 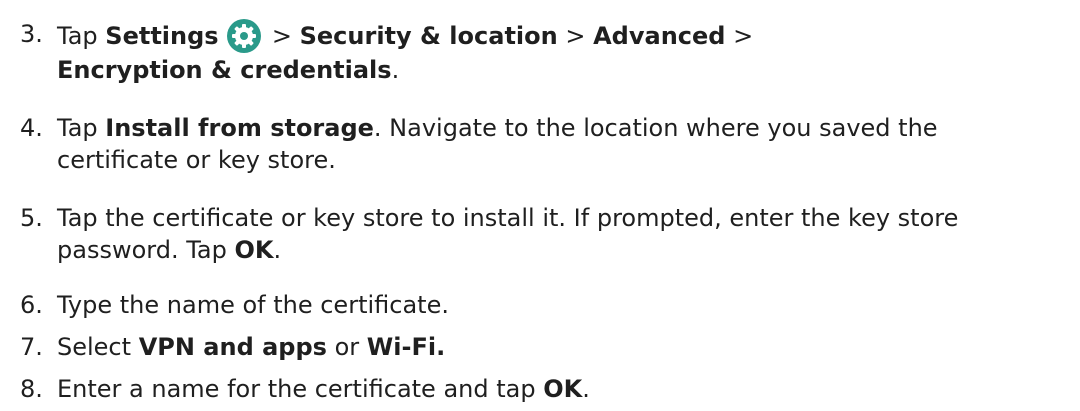 What do you see at coordinates (562, 347) in the screenshot?
I see `step-text: Select VPN and apps or Wi-Fi.` at bounding box center [562, 347].